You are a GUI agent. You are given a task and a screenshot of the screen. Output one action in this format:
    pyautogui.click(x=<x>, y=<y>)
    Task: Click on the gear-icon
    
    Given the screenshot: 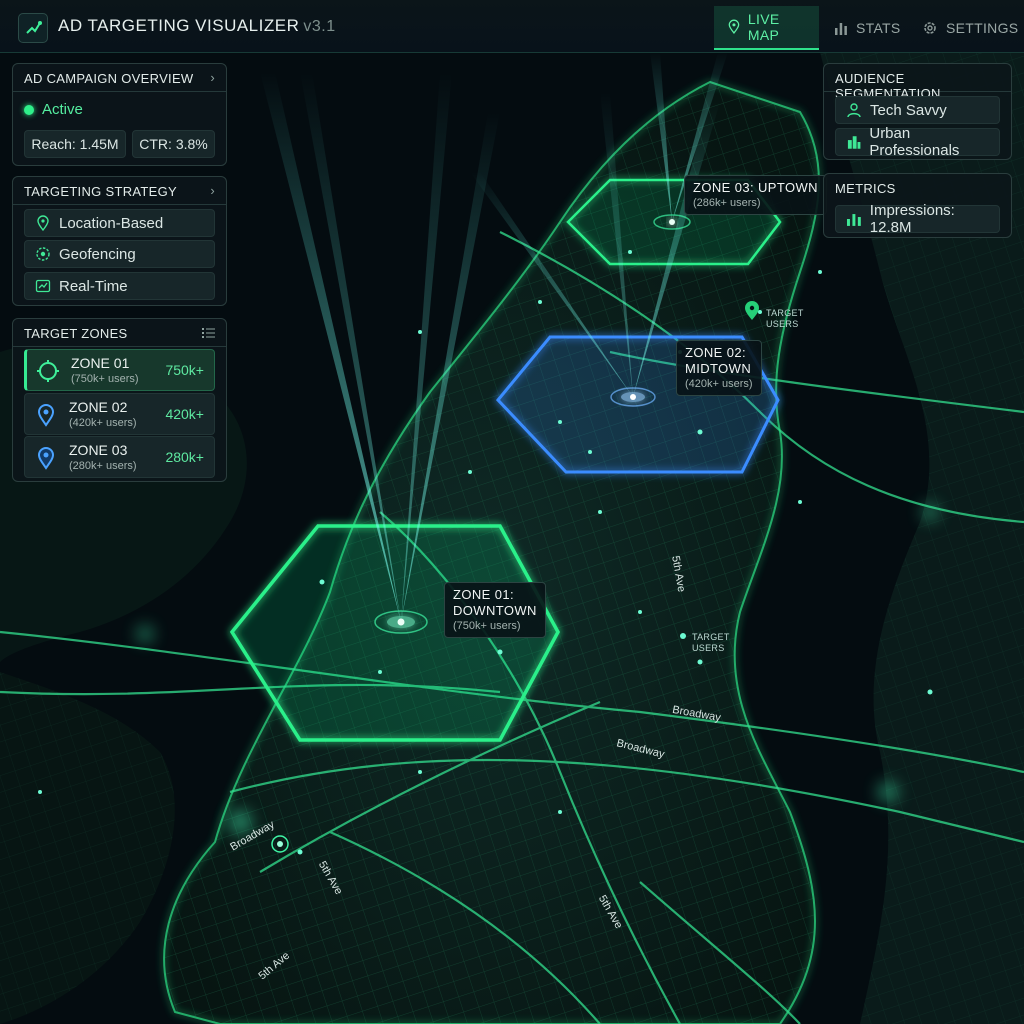 What is the action you would take?
    pyautogui.click(x=930, y=28)
    